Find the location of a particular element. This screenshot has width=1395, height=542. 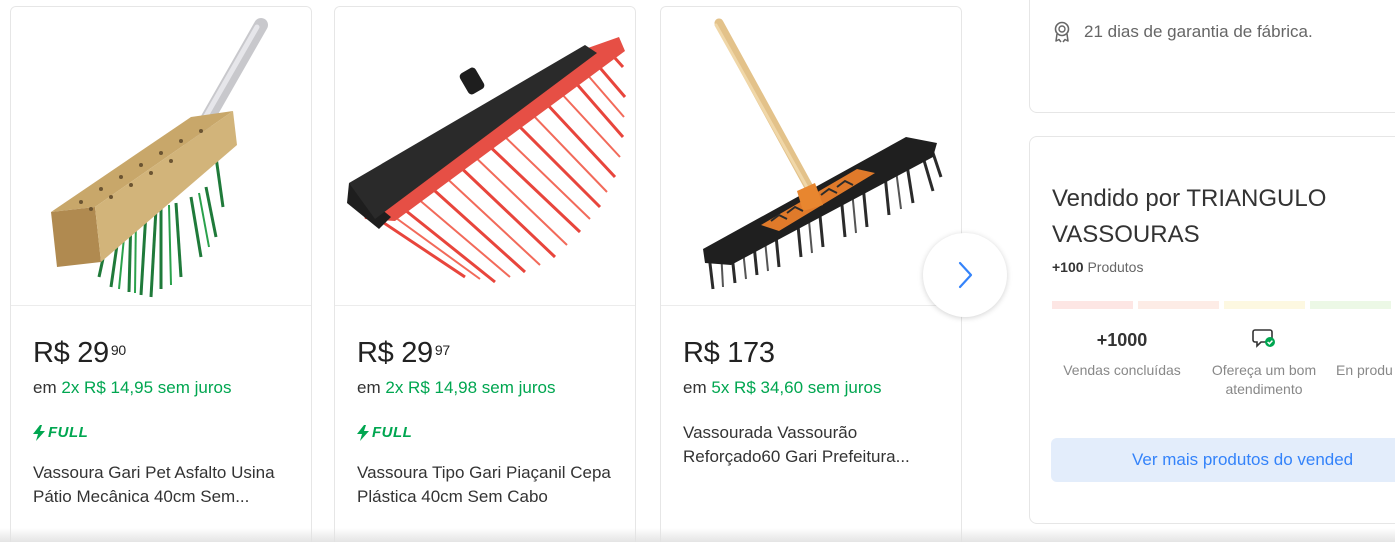

installments: em 2x R$ 14,98 sem juros is located at coordinates (456, 388).